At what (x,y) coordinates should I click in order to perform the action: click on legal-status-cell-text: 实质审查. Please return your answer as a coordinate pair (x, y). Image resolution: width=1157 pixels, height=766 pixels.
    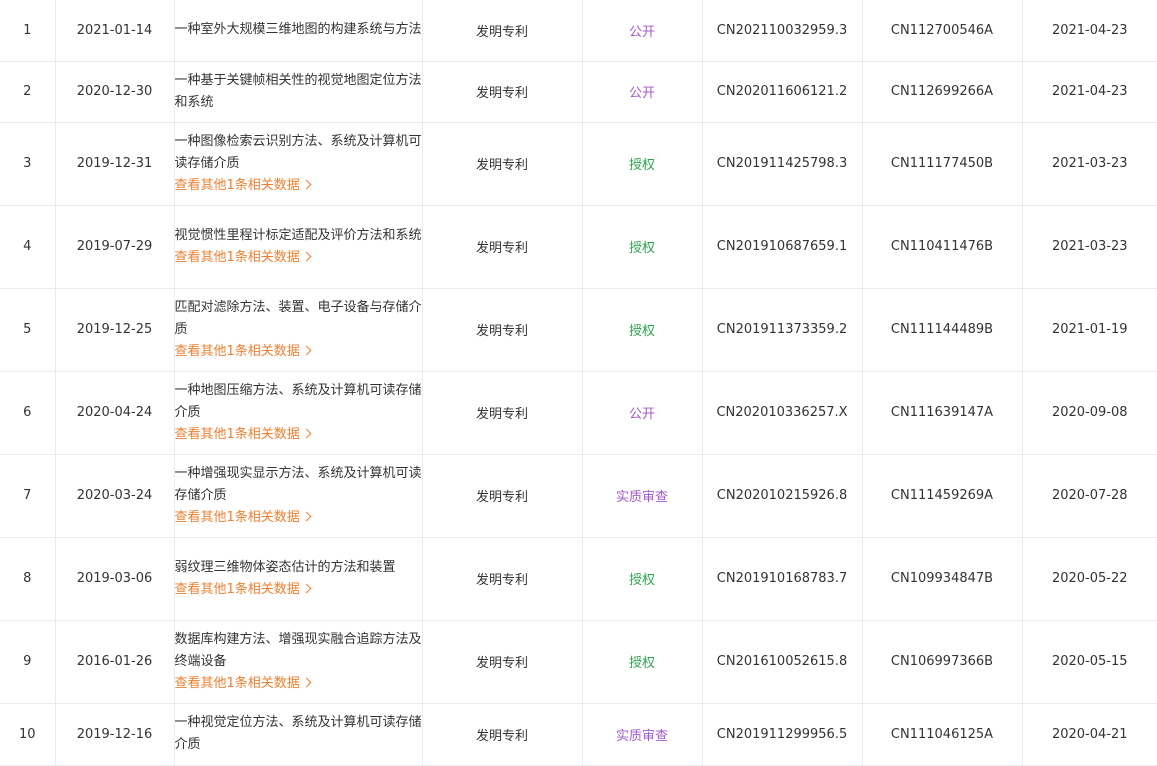
    Looking at the image, I should click on (641, 497).